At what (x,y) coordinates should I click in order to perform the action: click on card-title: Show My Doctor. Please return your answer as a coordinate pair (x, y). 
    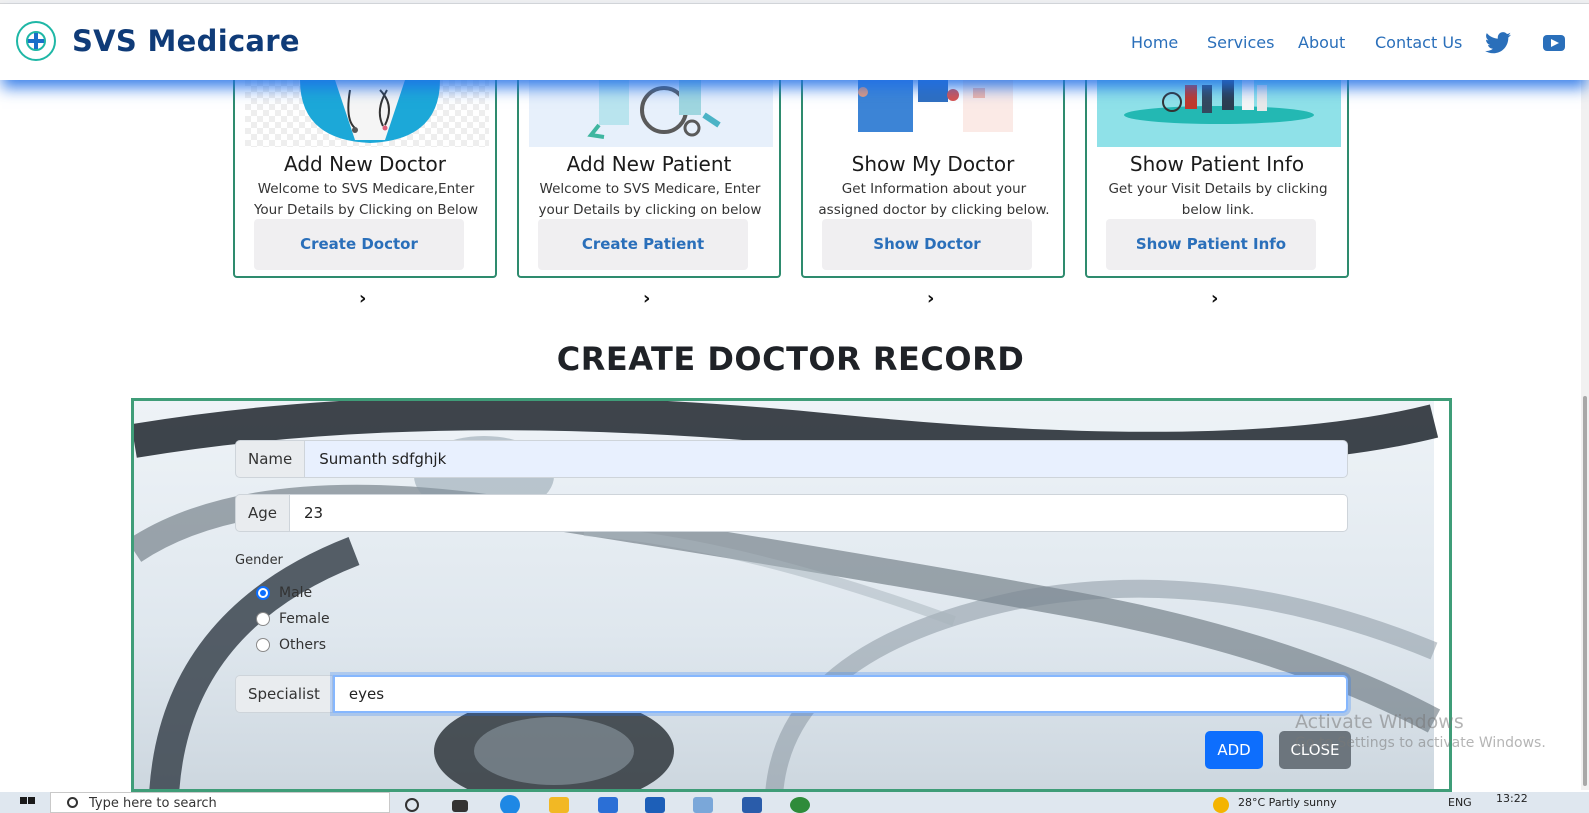
    Looking at the image, I should click on (933, 164).